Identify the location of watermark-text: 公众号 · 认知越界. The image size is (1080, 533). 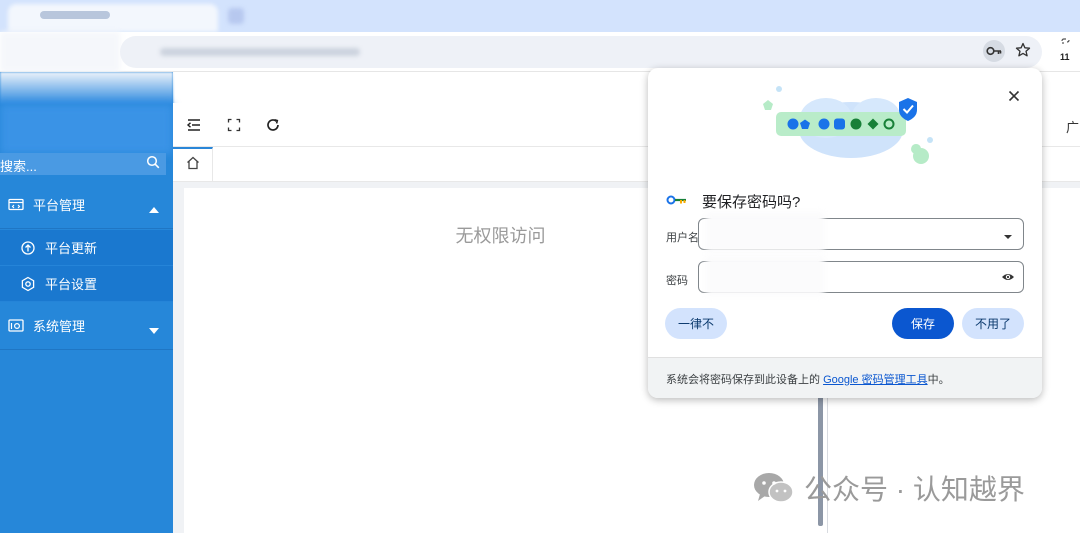
(914, 489).